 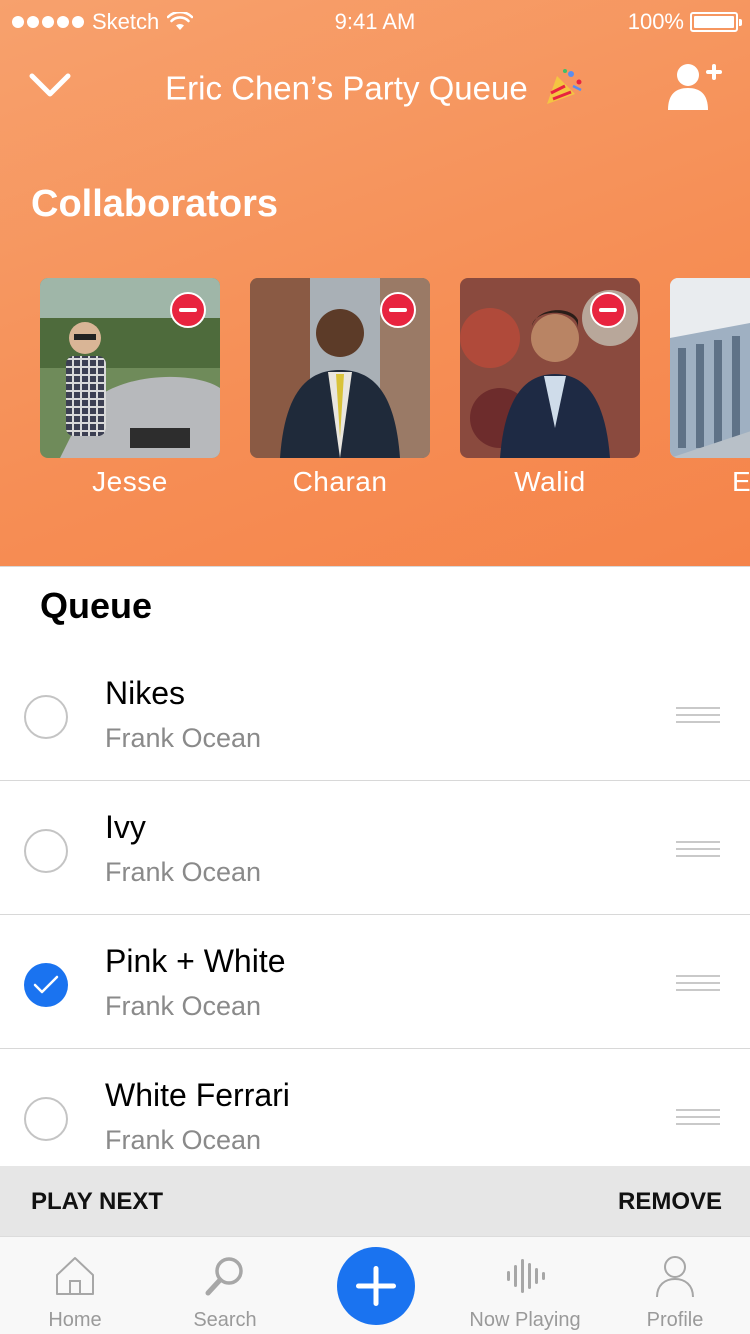 I want to click on collaborator-jesse: Jesse, so click(x=130, y=388).